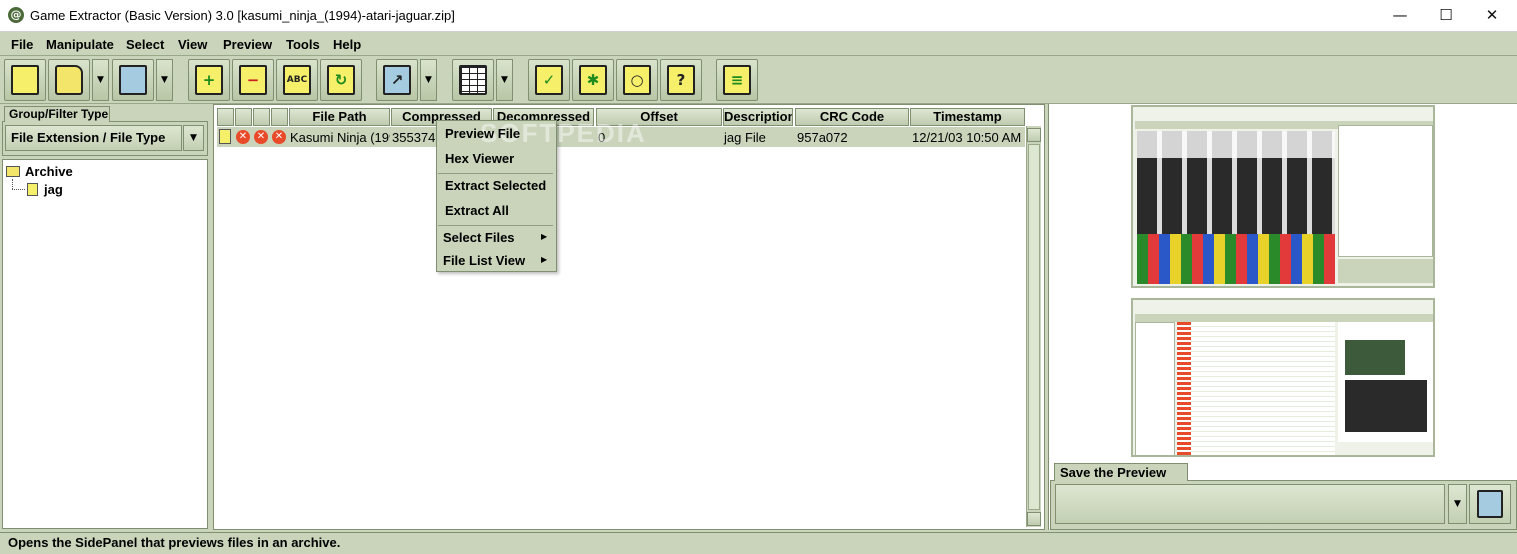 This screenshot has height=554, width=1517. I want to click on options-button: ≡, so click(737, 80).